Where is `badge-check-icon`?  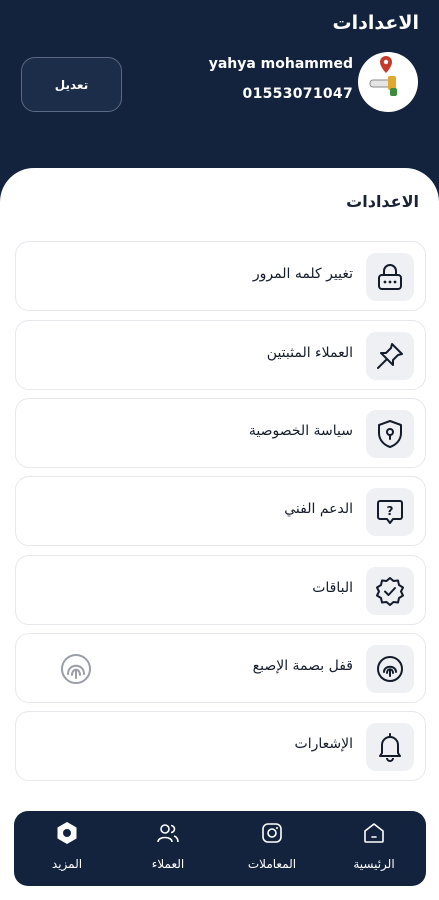 badge-check-icon is located at coordinates (390, 591).